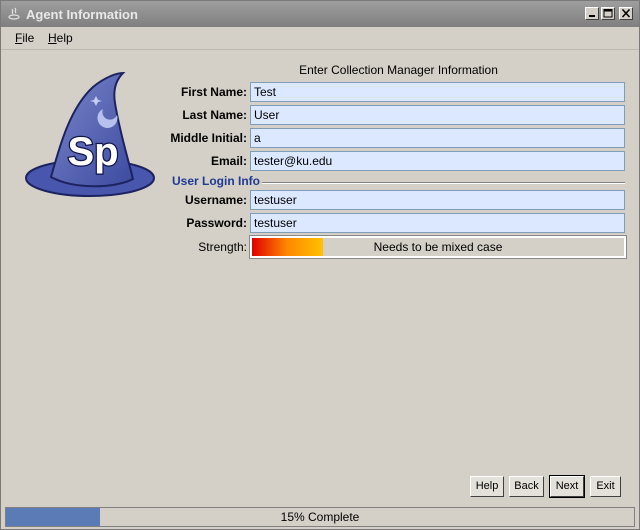  I want to click on first-name-label: First Name:, so click(213, 92).